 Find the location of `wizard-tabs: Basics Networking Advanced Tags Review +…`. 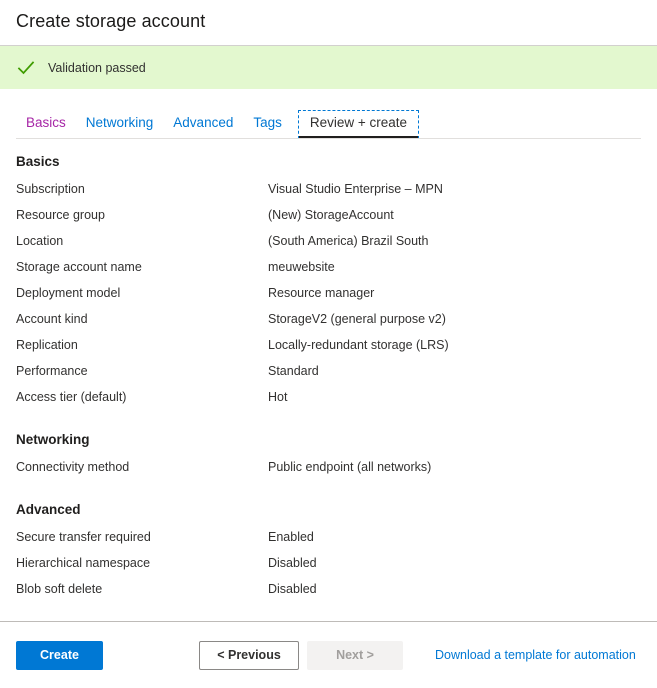

wizard-tabs: Basics Networking Advanced Tags Review +… is located at coordinates (328, 123).